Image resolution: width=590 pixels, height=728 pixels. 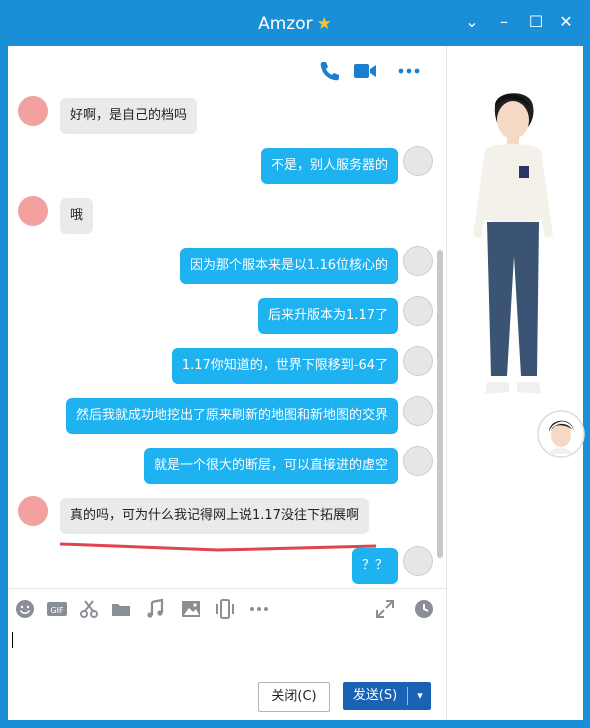 I want to click on divider, so click(x=227, y=588).